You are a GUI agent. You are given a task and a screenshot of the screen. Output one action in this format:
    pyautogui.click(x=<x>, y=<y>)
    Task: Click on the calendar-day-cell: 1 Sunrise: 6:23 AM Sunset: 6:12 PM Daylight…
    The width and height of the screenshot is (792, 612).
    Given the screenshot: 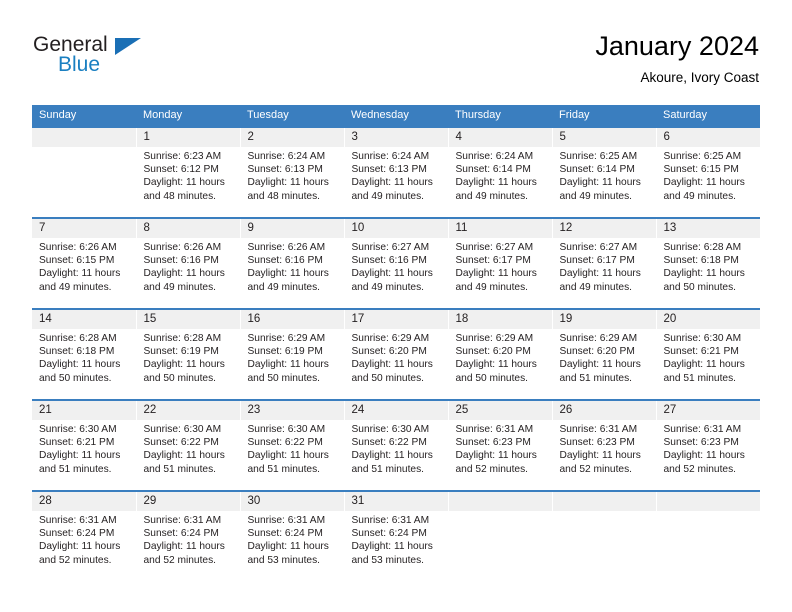 What is the action you would take?
    pyautogui.click(x=188, y=172)
    